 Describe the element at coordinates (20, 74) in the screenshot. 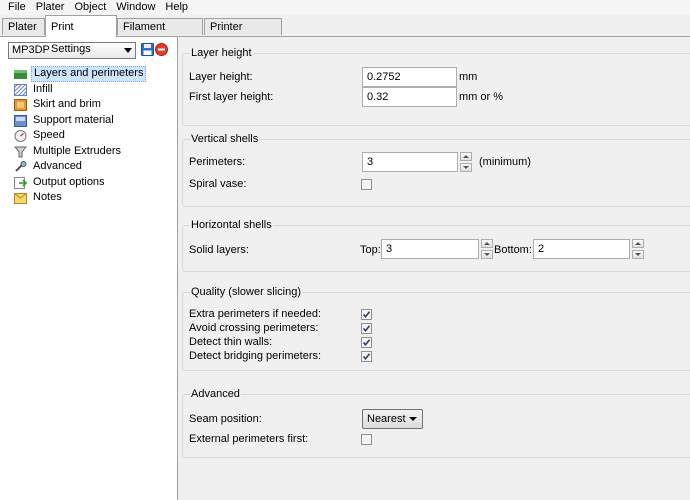

I see `layers-icon` at that location.